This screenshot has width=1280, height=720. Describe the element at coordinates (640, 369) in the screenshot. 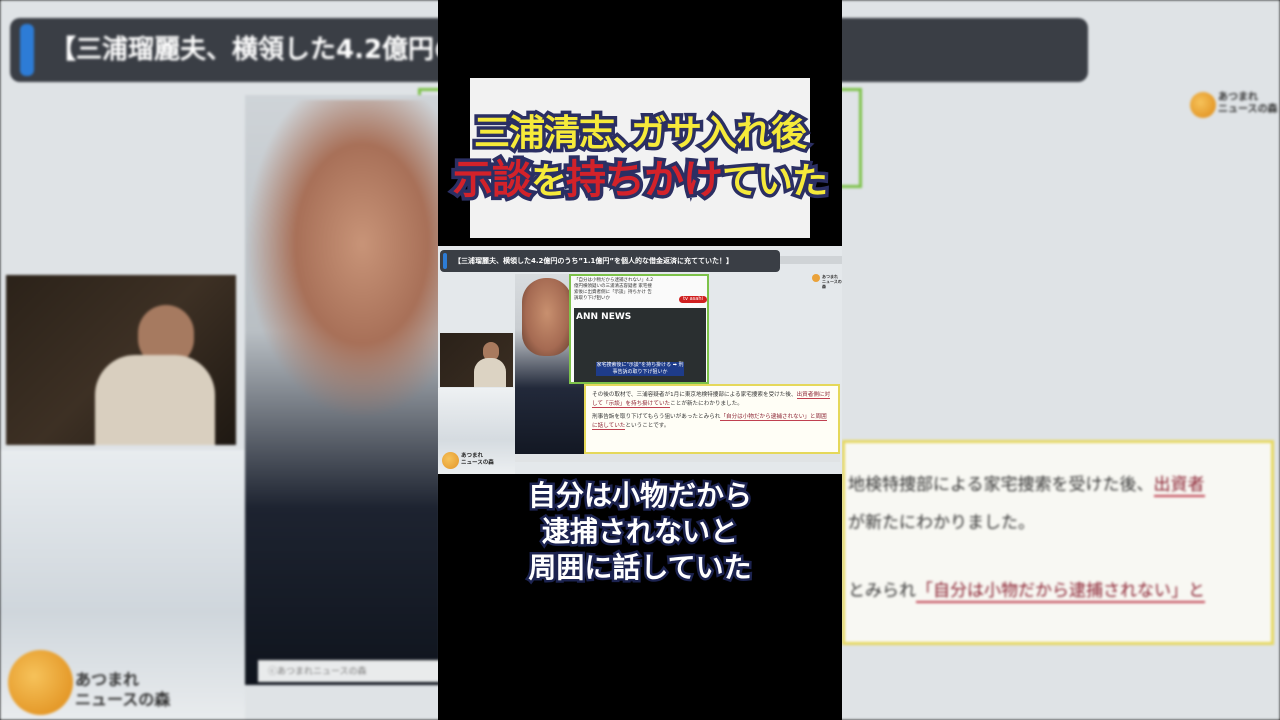

I see `mini-news-caption: 家宅捜索後に"示談"を持ち掛ける ➡ 刑事告訴の取り下げ狙いか` at that location.